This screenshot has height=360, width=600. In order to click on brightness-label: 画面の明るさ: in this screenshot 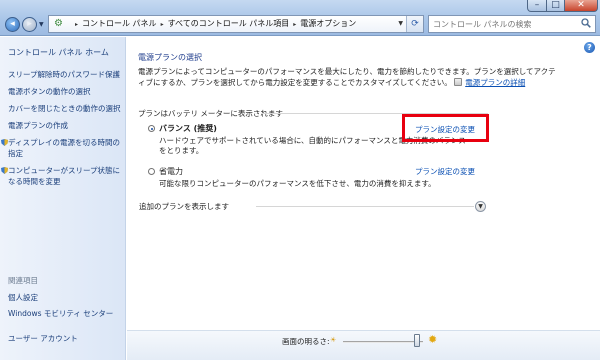, I will do `click(306, 341)`.